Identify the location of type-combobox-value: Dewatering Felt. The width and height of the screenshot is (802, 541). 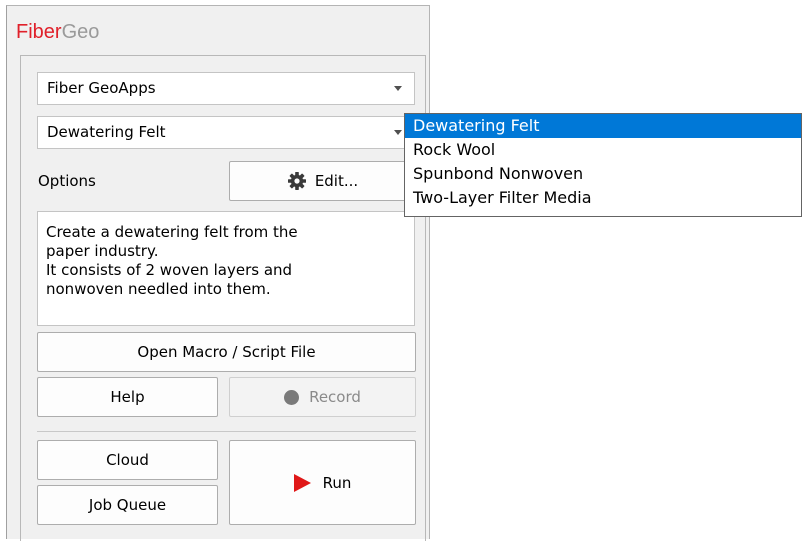
(106, 132).